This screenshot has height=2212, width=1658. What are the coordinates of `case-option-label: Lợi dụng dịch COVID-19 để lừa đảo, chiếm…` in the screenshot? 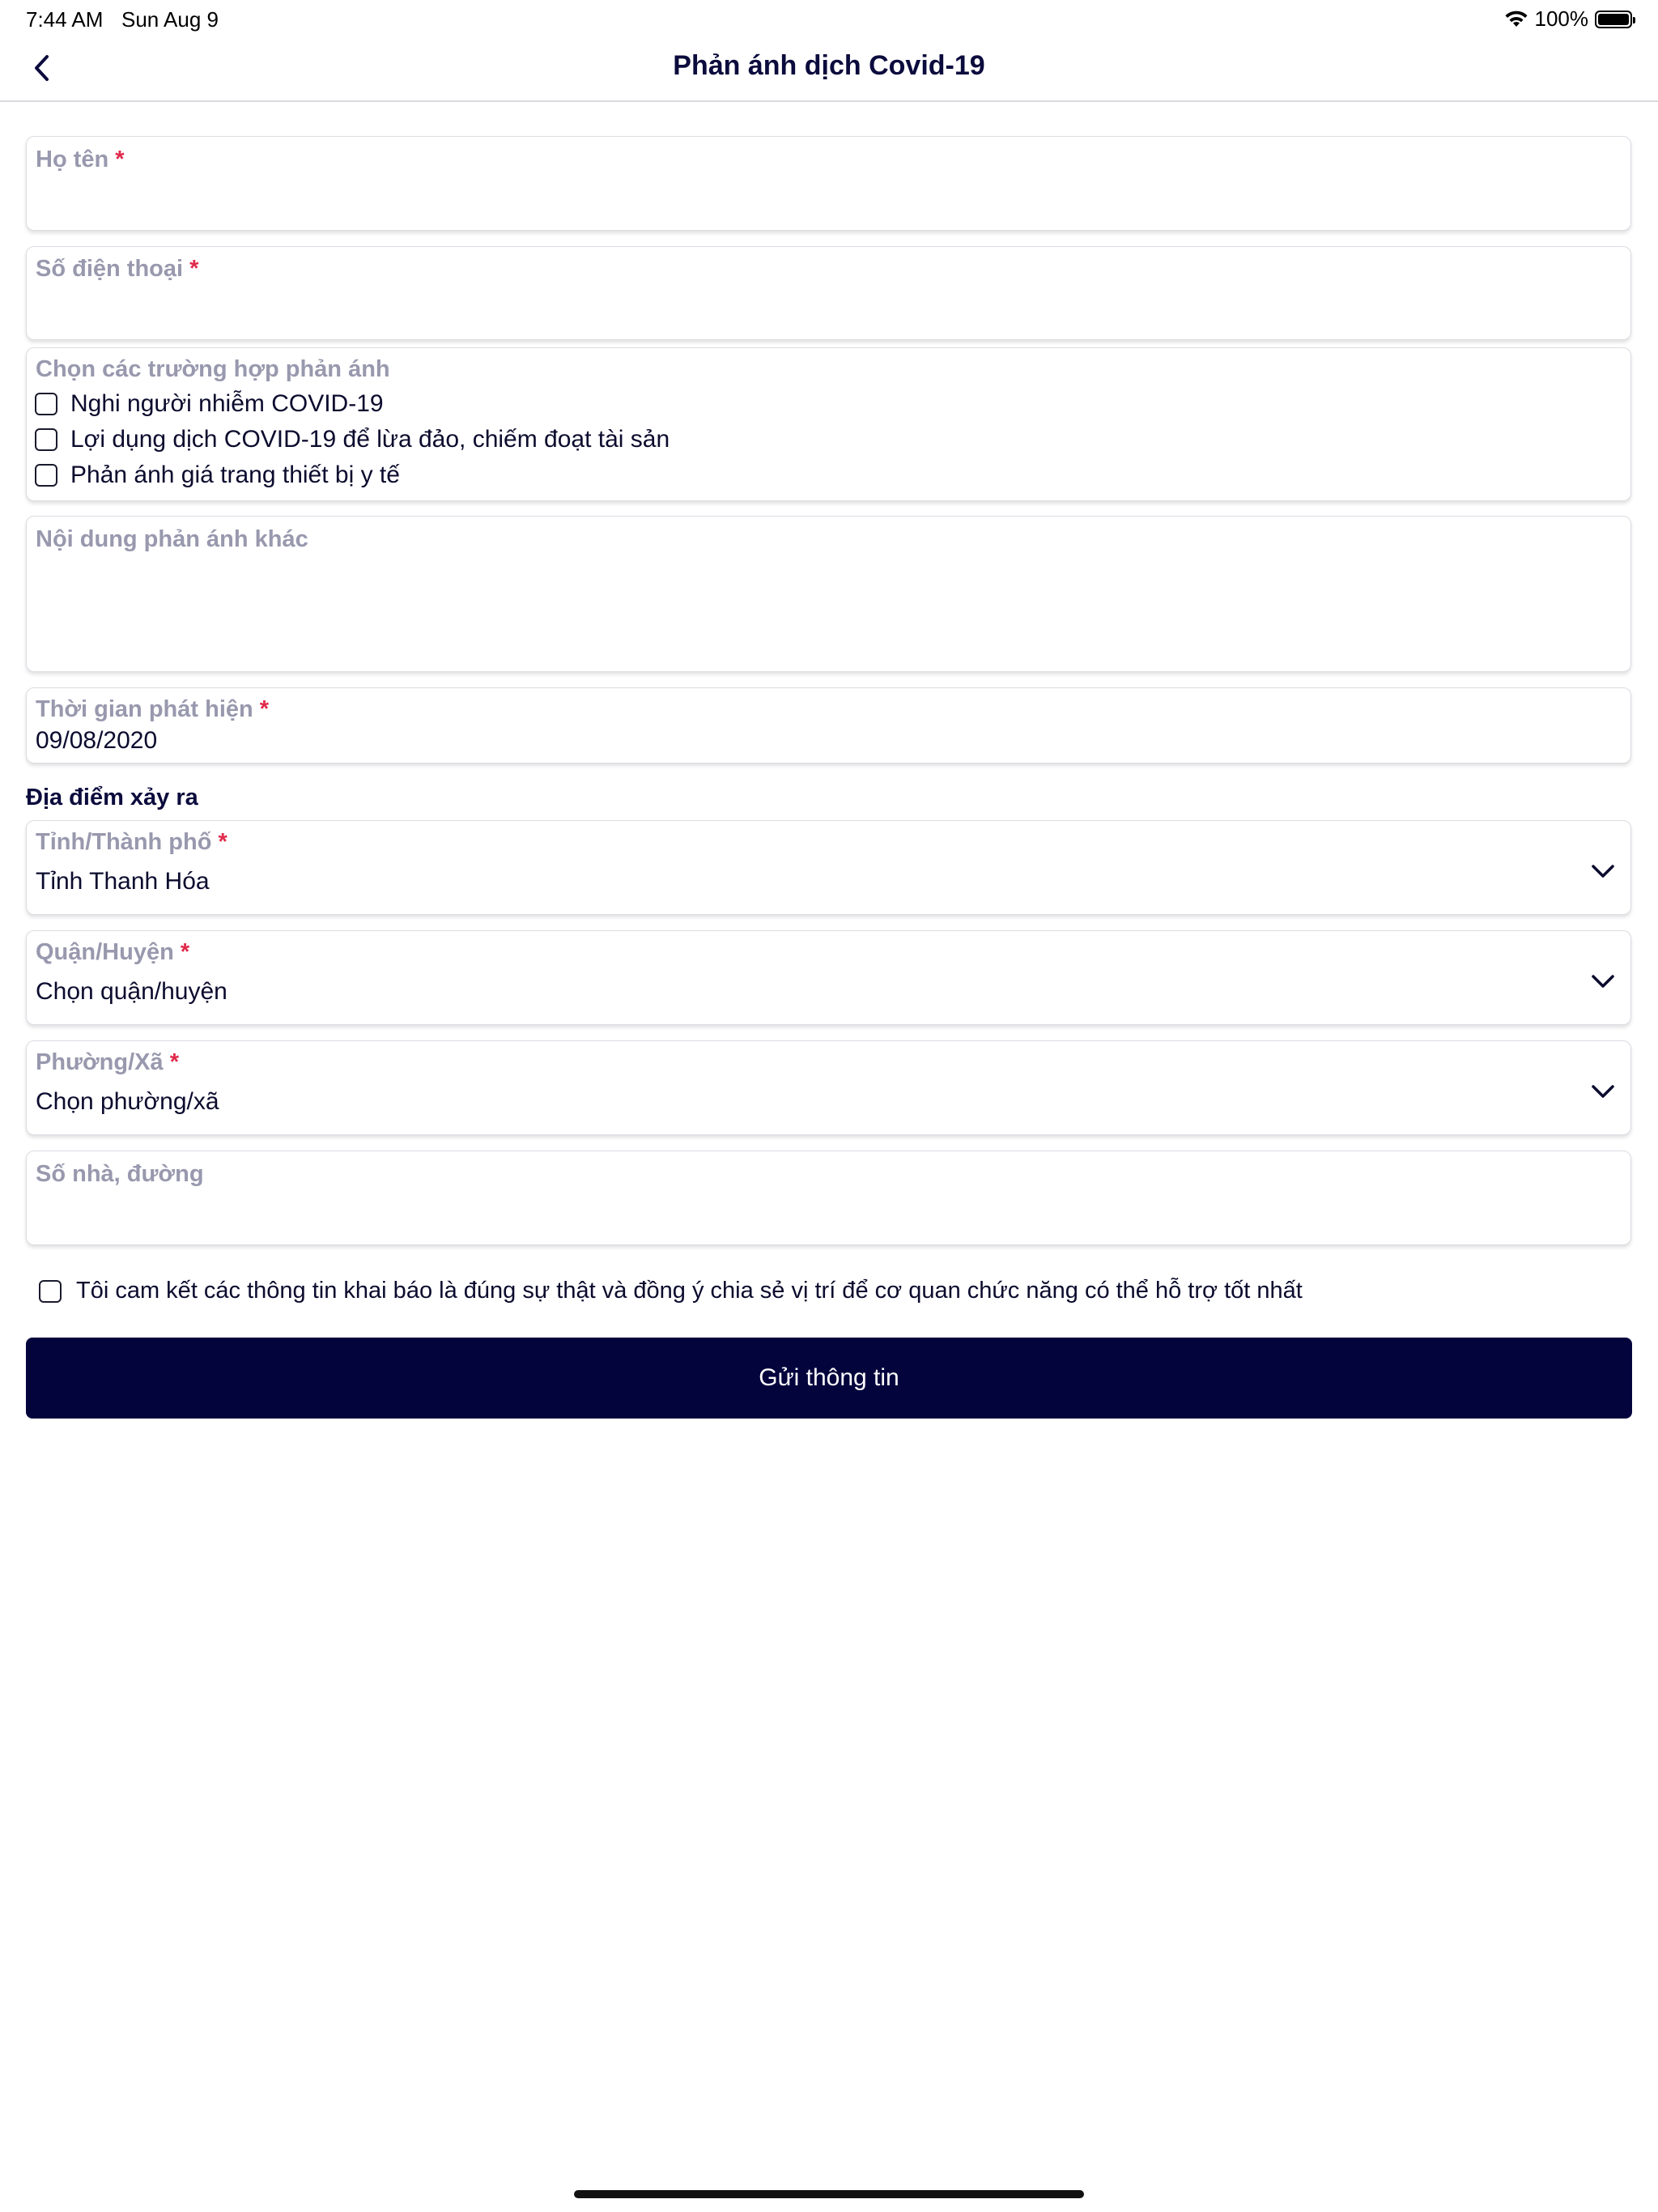 It's located at (370, 439).